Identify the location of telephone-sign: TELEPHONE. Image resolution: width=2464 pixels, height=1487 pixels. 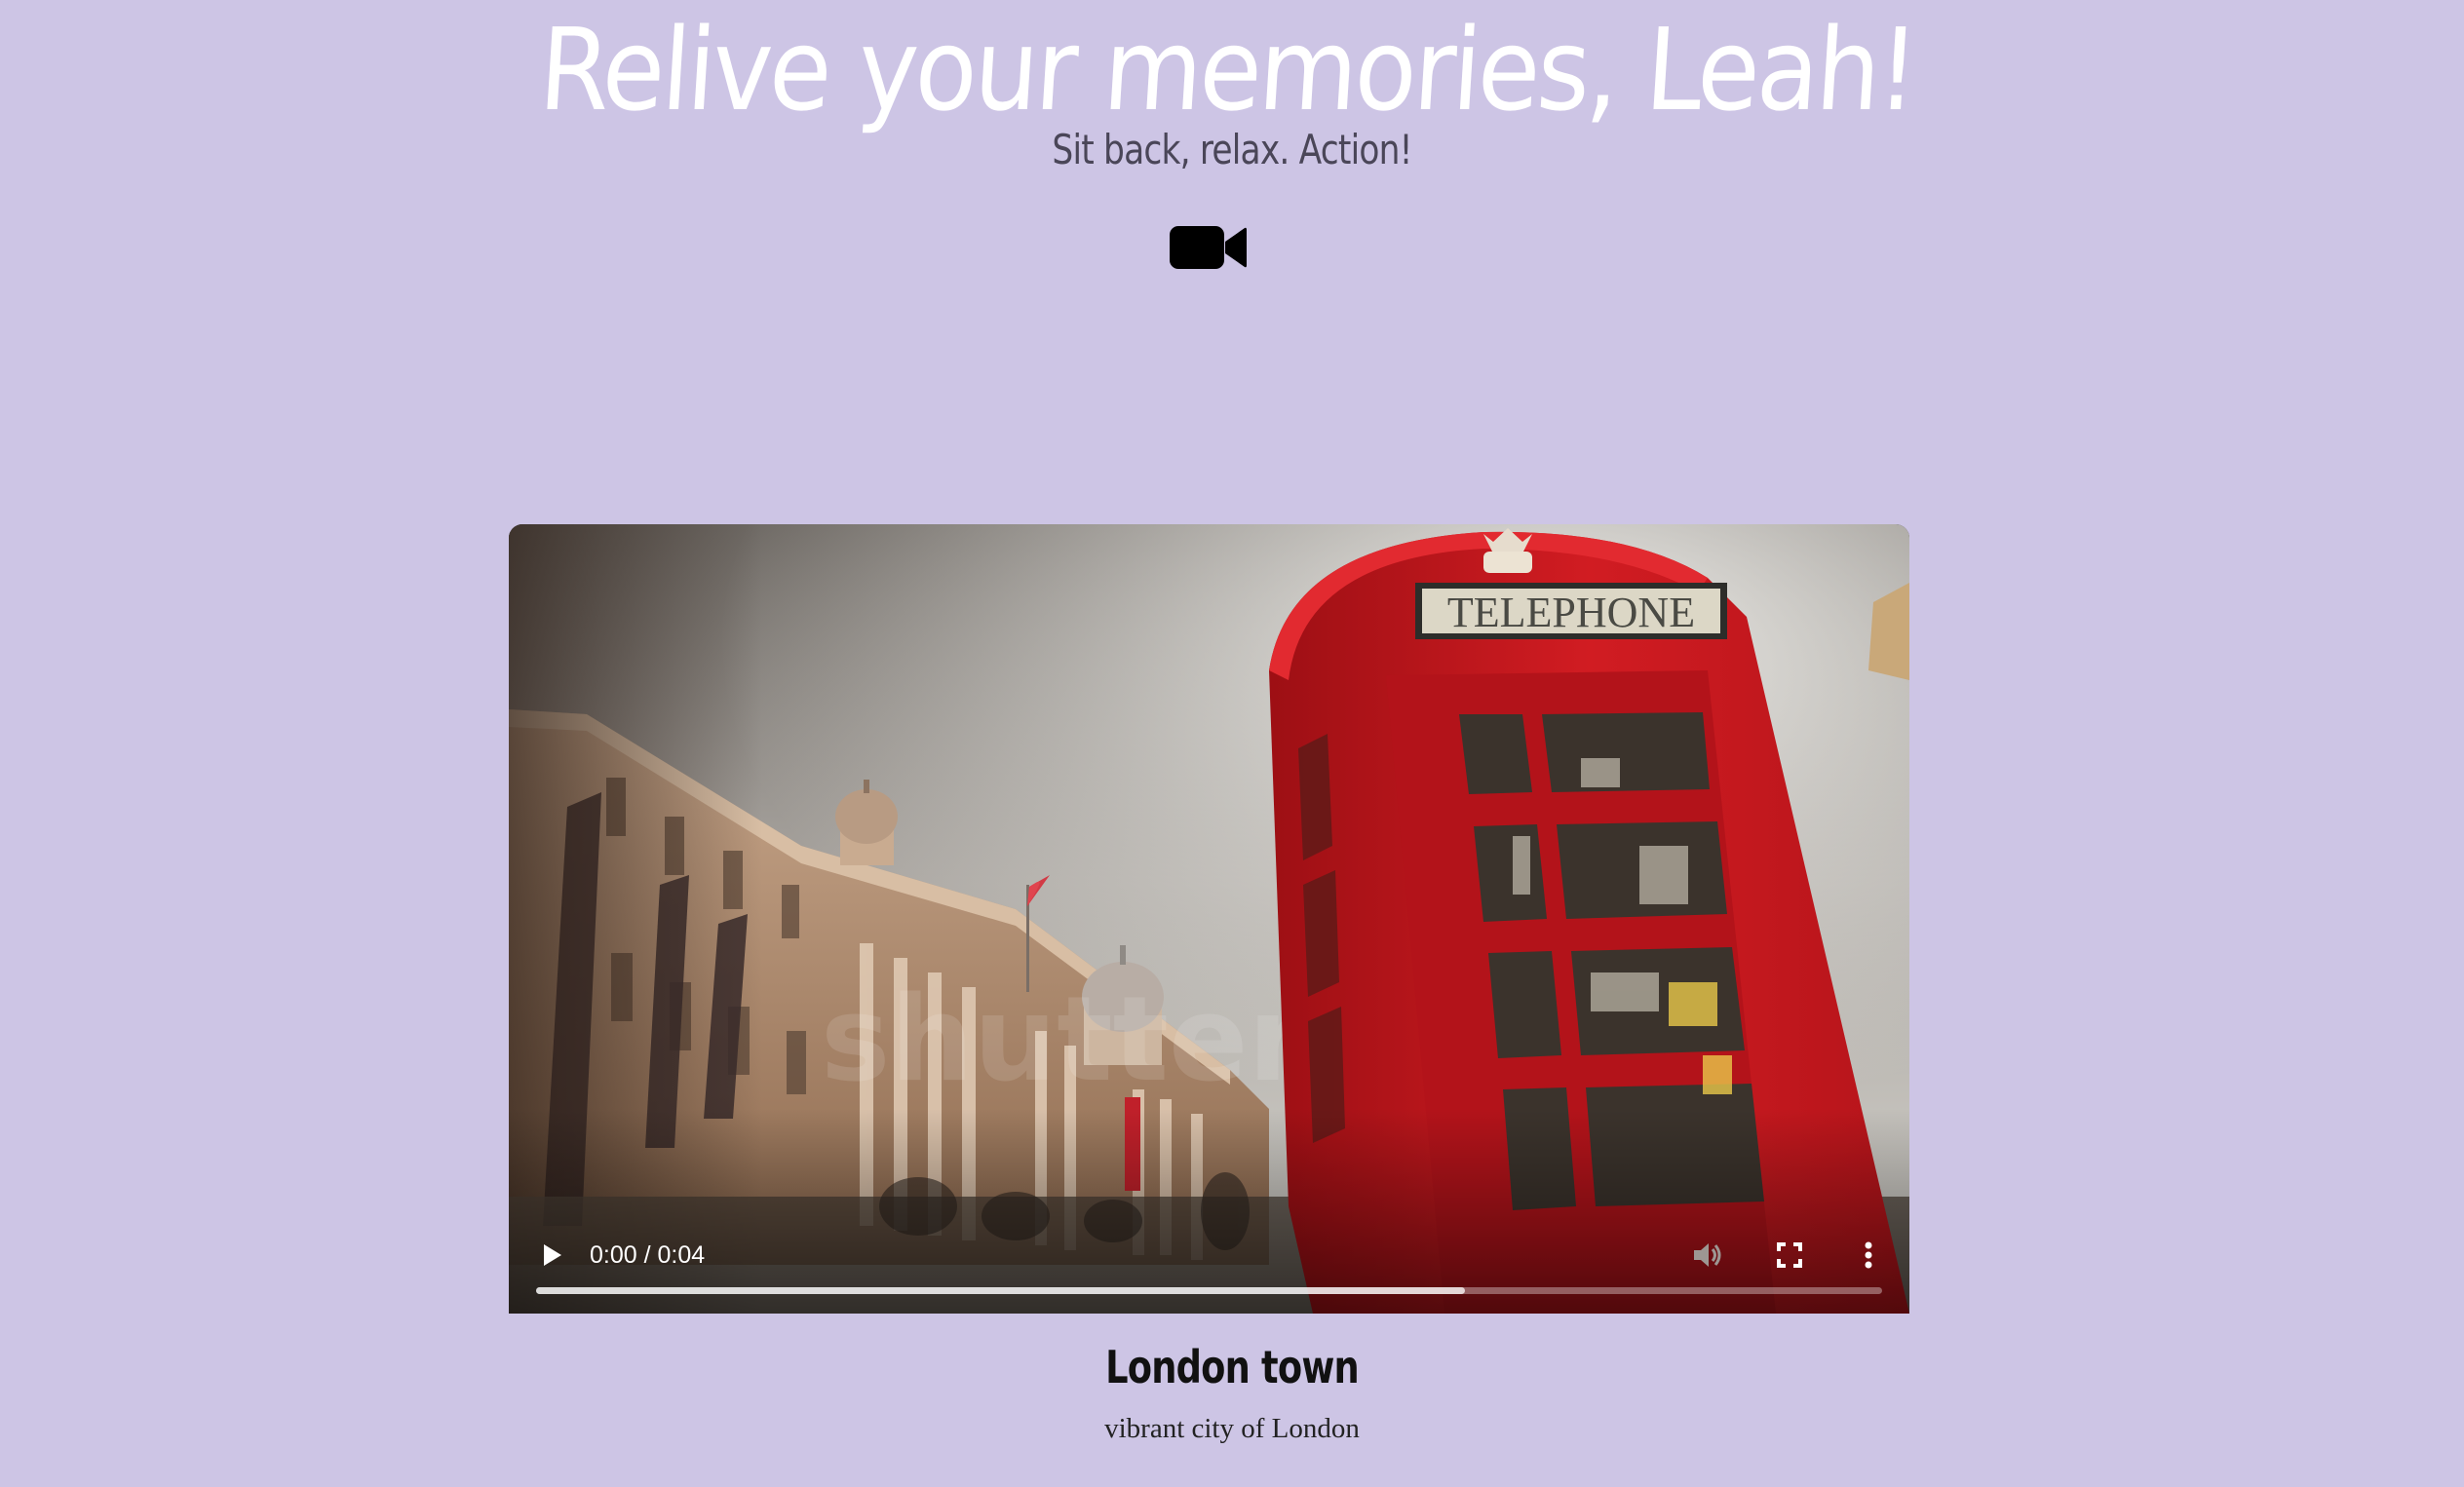
(1571, 613).